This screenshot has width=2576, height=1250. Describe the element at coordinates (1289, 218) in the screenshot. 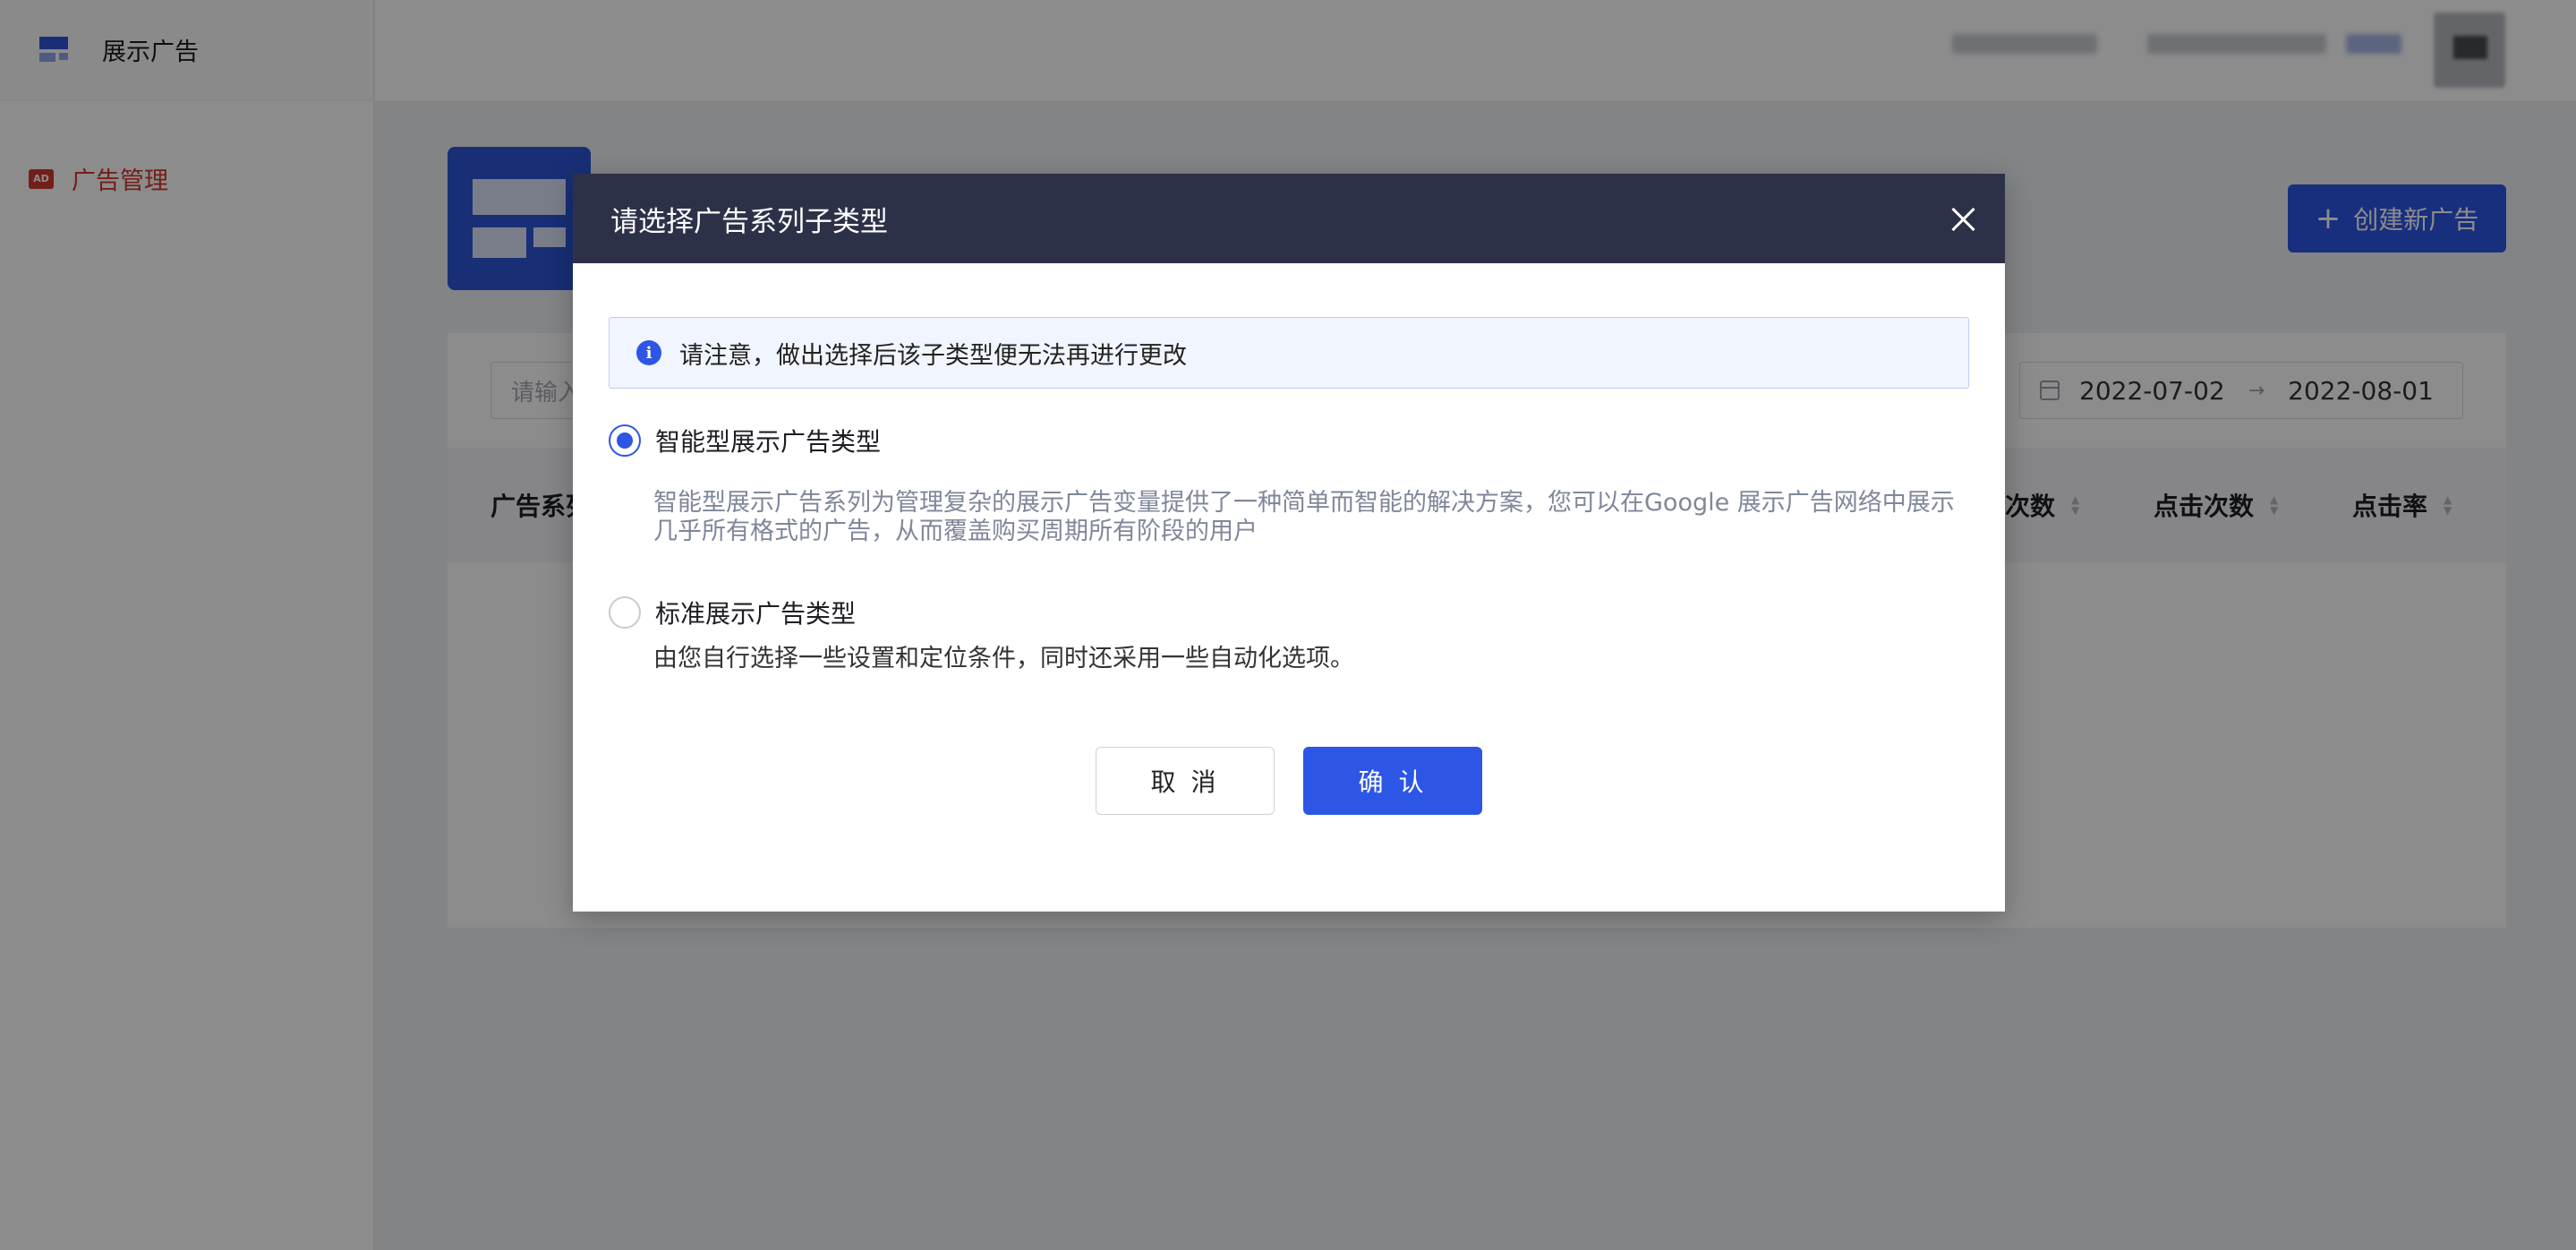

I see `modal-header: 请选择广告系列子类型` at that location.